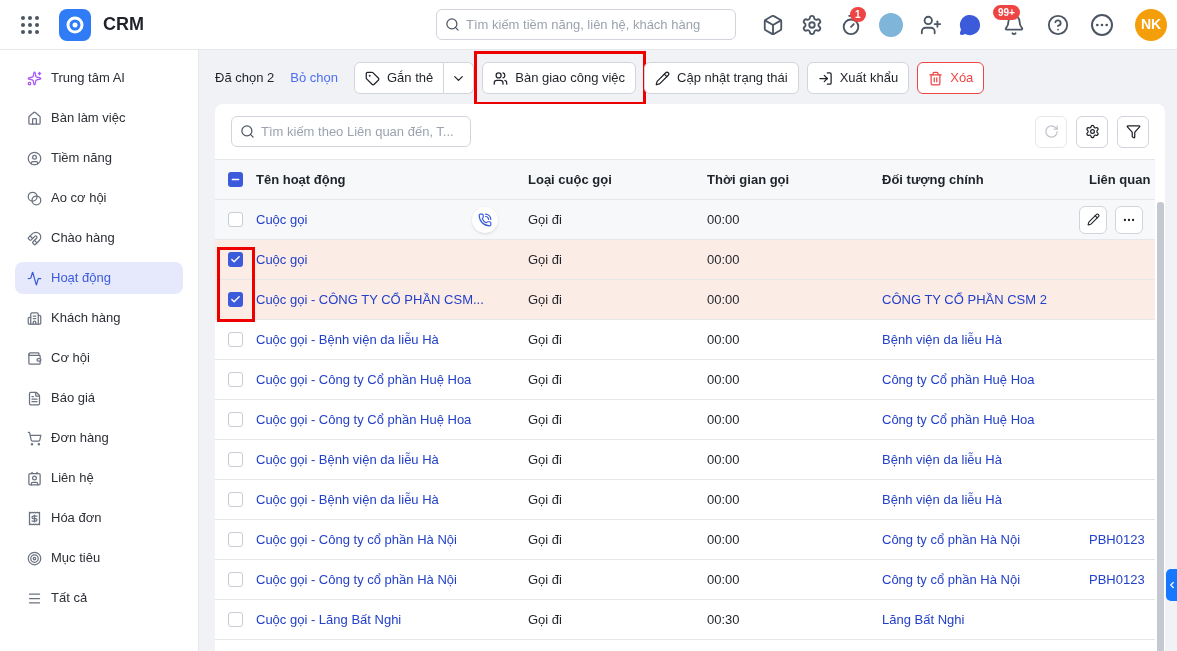 The height and width of the screenshot is (651, 1177). Describe the element at coordinates (99, 598) in the screenshot. I see `sidebar-item: Tất cả` at that location.